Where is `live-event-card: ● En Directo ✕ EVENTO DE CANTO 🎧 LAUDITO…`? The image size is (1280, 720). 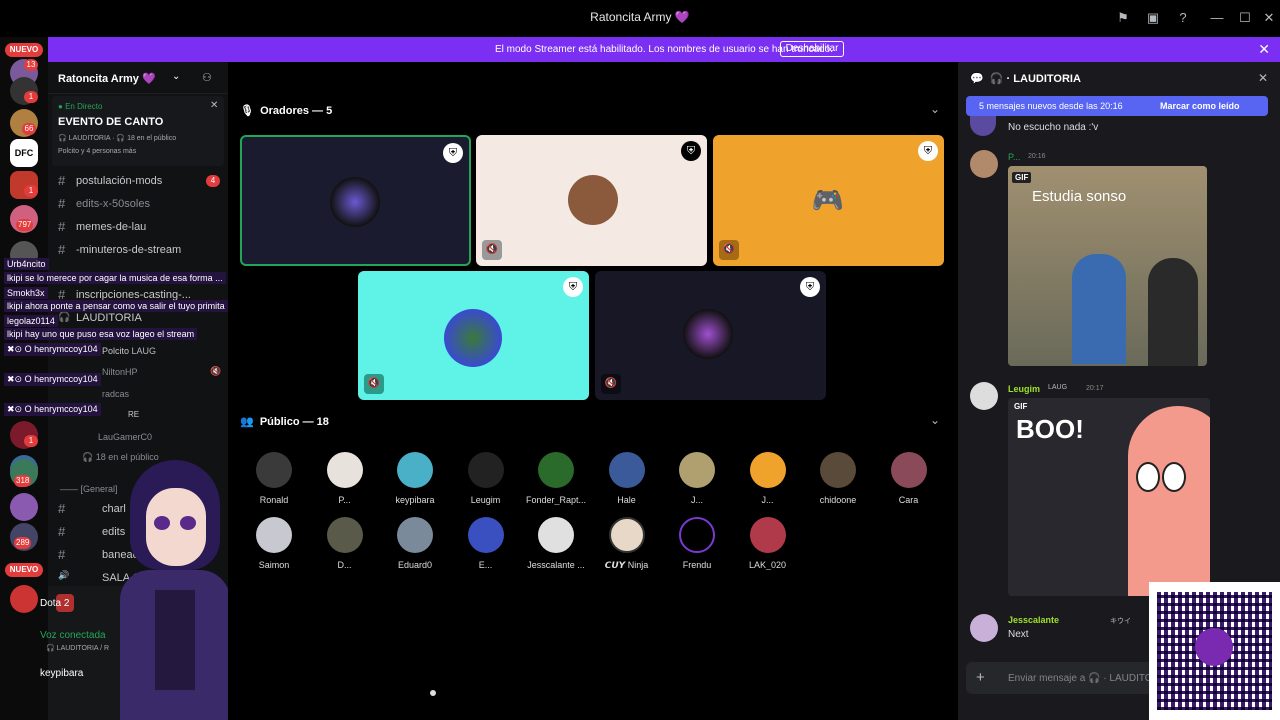
live-event-card: ● En Directo ✕ EVENTO DE CANTO 🎧 LAUDITO… is located at coordinates (138, 131).